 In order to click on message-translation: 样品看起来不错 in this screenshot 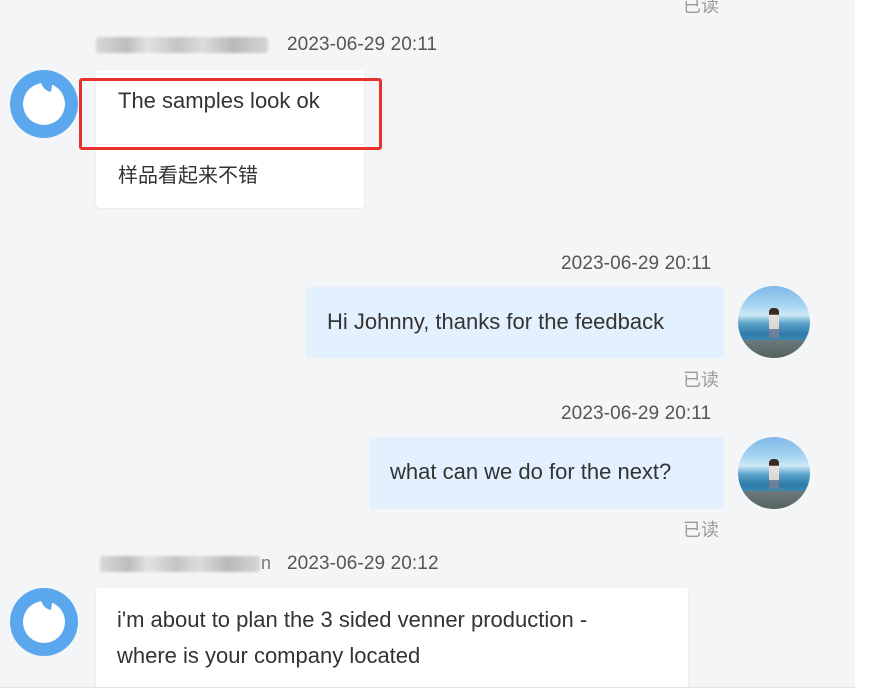, I will do `click(188, 176)`.